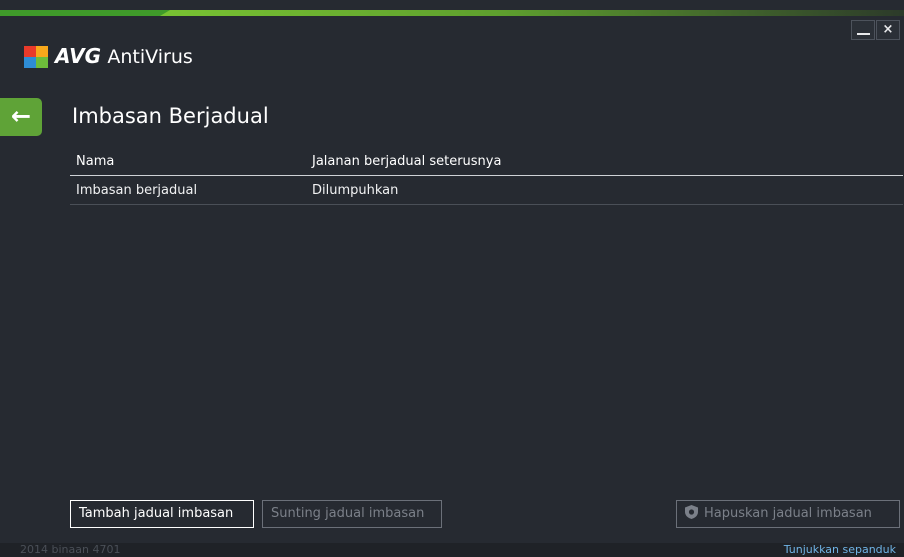  I want to click on build-label: 2014 binaan 4701, so click(70, 549).